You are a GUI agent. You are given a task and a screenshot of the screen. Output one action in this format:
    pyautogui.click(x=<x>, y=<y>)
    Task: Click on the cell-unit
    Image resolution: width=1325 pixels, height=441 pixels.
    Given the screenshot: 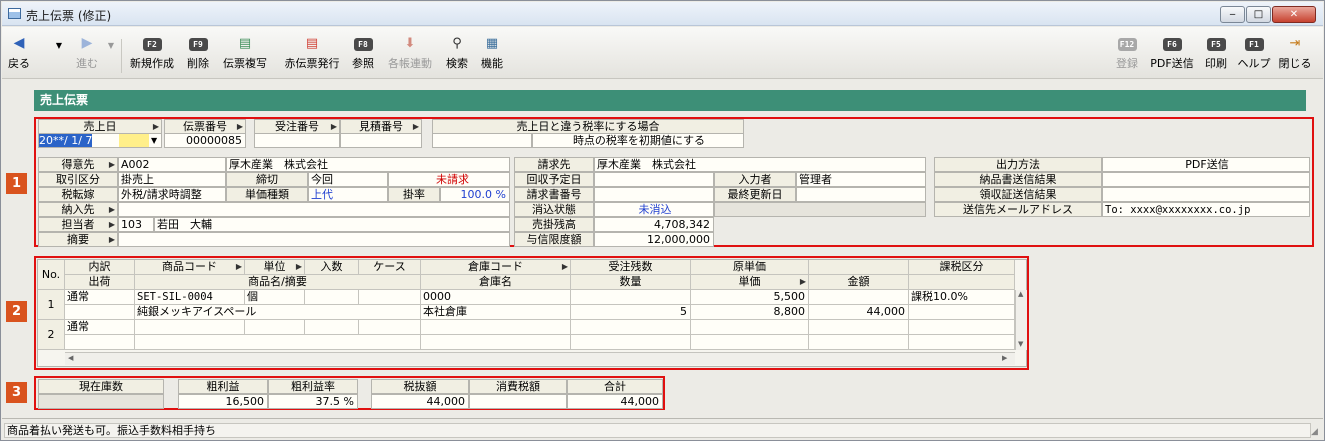 What is the action you would take?
    pyautogui.click(x=275, y=327)
    